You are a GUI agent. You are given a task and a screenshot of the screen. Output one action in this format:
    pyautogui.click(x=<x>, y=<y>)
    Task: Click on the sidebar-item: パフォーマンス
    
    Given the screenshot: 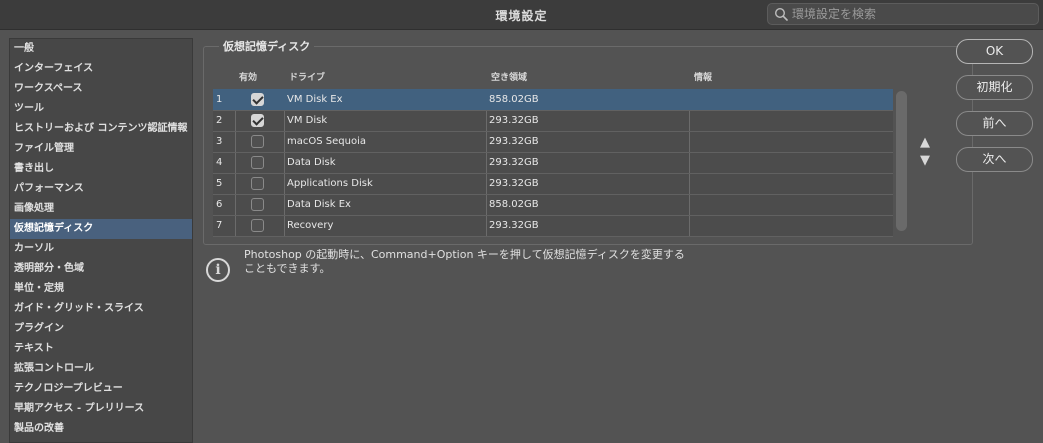 What is the action you would take?
    pyautogui.click(x=101, y=189)
    